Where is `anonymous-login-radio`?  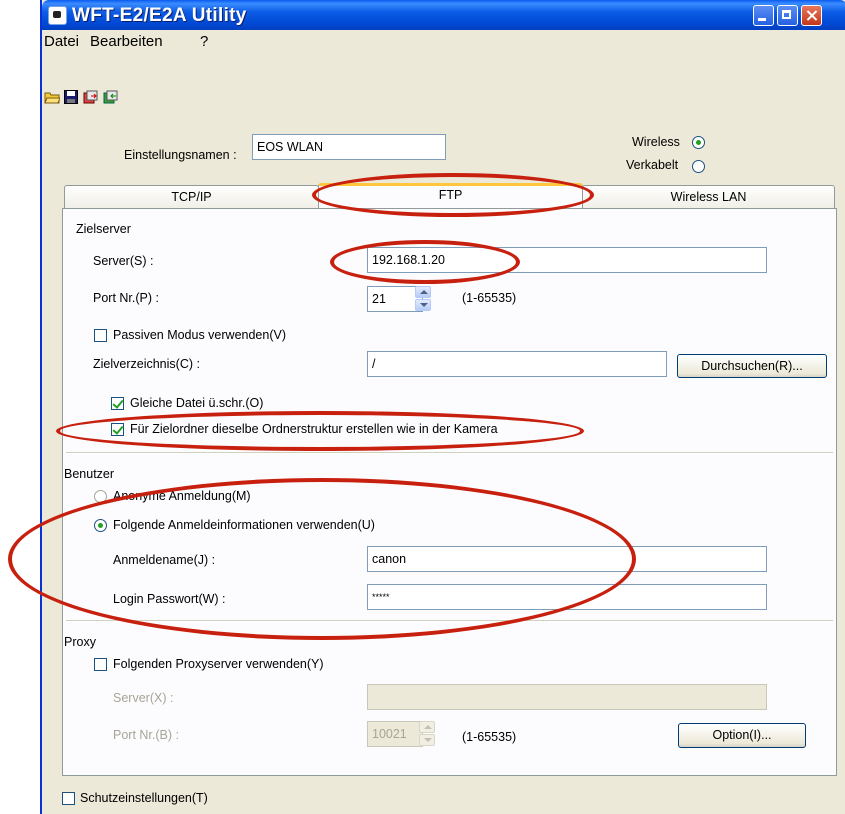
anonymous-login-radio is located at coordinates (100, 496).